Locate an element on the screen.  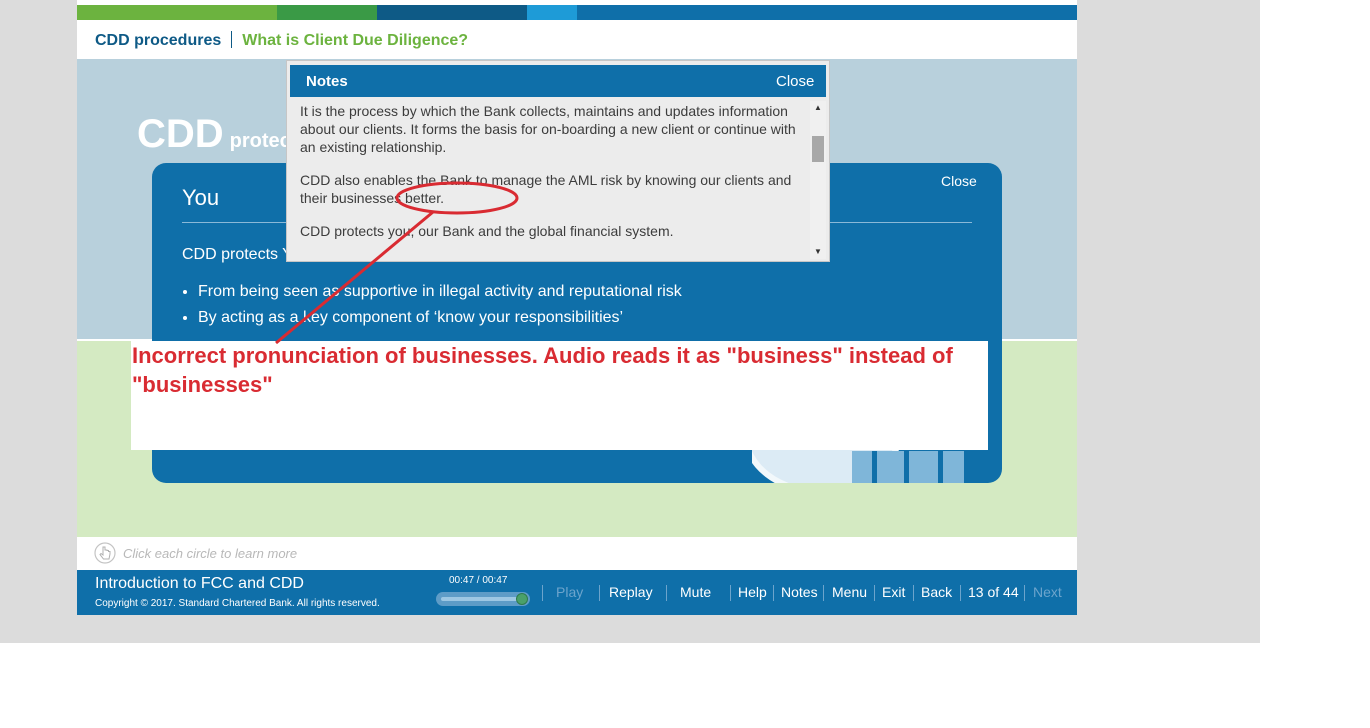
instruction-text: Click each circle to learn more is located at coordinates (210, 553).